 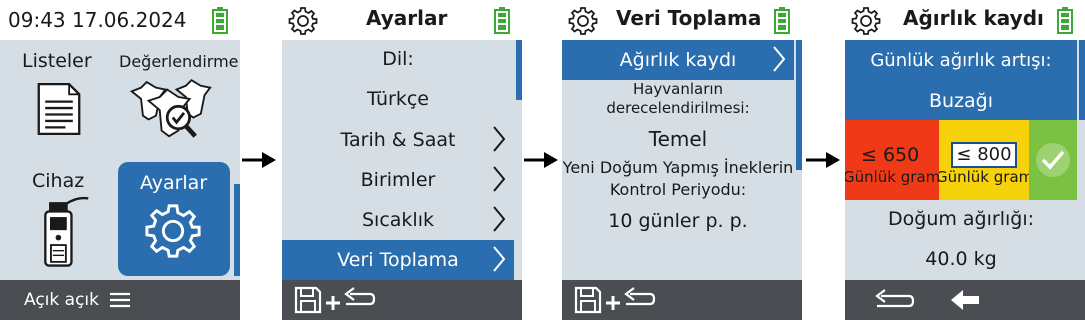 I want to click on menu-item-label: Tarih & Saat, so click(x=398, y=140).